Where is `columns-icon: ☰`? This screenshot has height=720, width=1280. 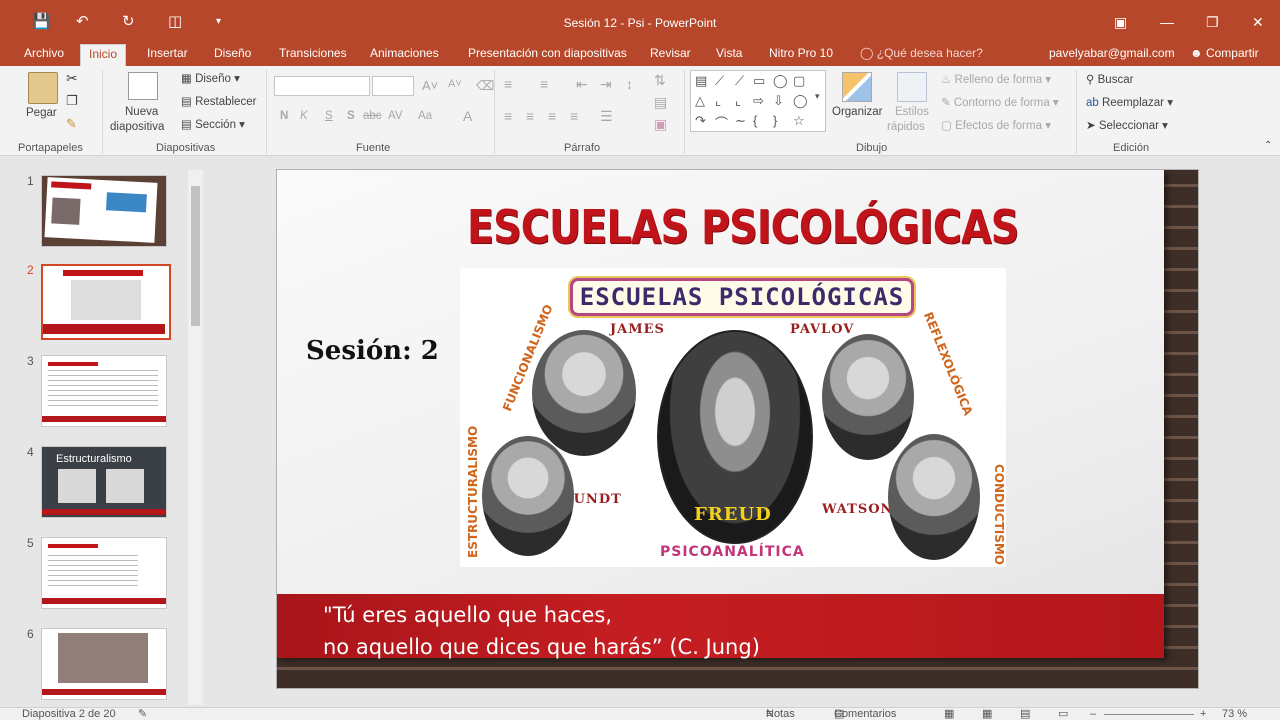
columns-icon: ☰ is located at coordinates (606, 116).